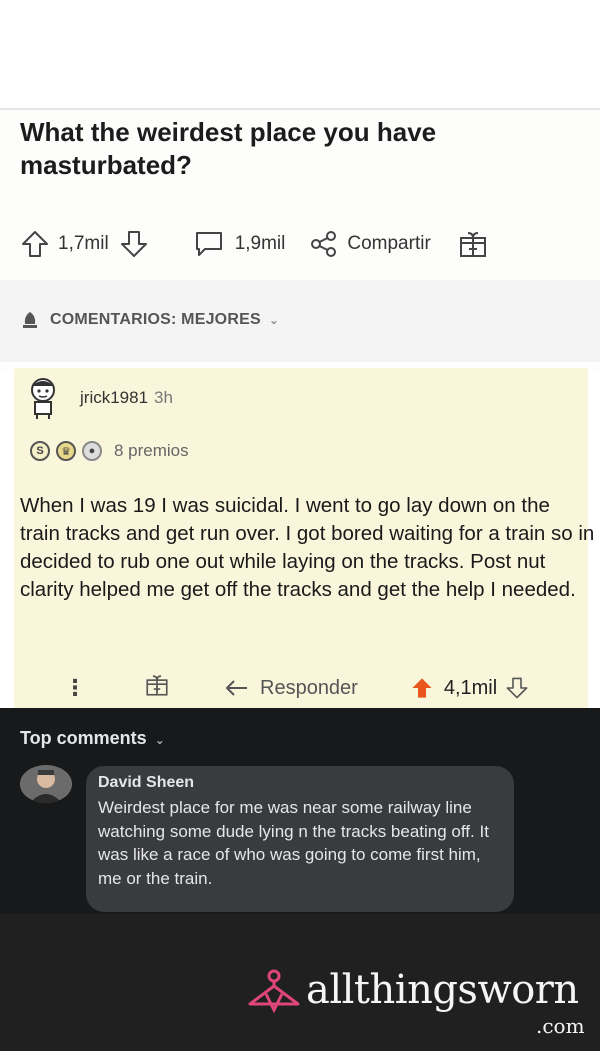 The image size is (600, 1051). What do you see at coordinates (300, 55) in the screenshot?
I see `top-blank-area` at bounding box center [300, 55].